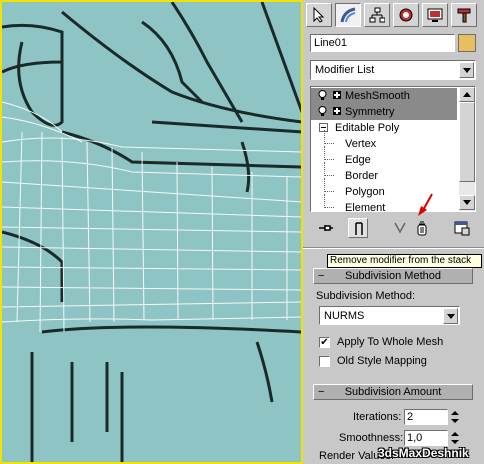 The width and height of the screenshot is (484, 464). What do you see at coordinates (426, 417) in the screenshot?
I see `iterations-input: 2` at bounding box center [426, 417].